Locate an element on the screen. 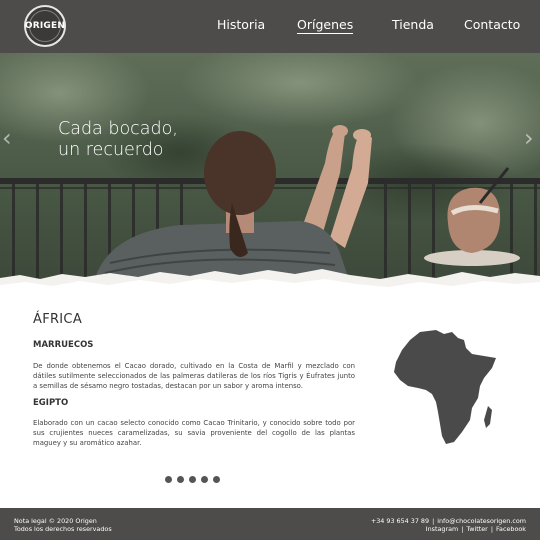  section-title-egipto: EGIPTO is located at coordinates (51, 403).